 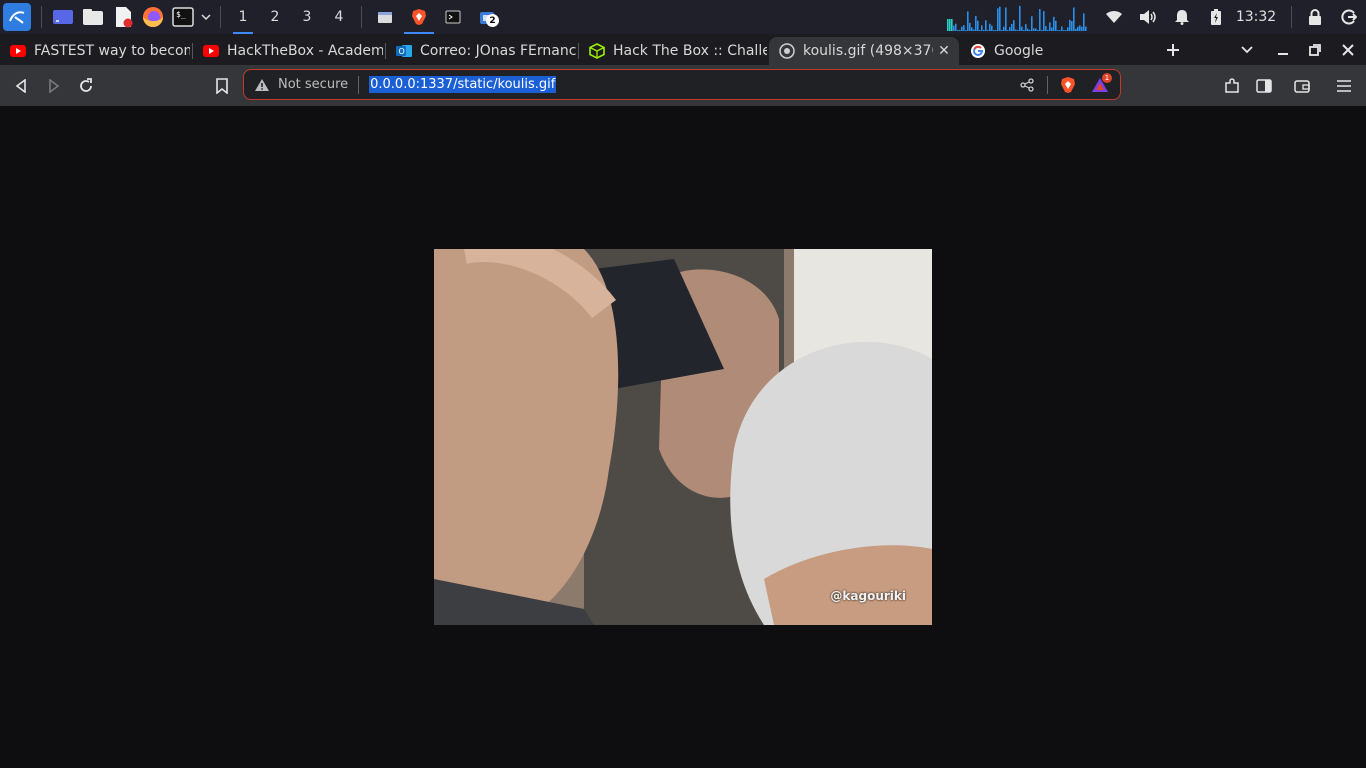 I want to click on terminal-icon: $_, so click(x=183, y=17).